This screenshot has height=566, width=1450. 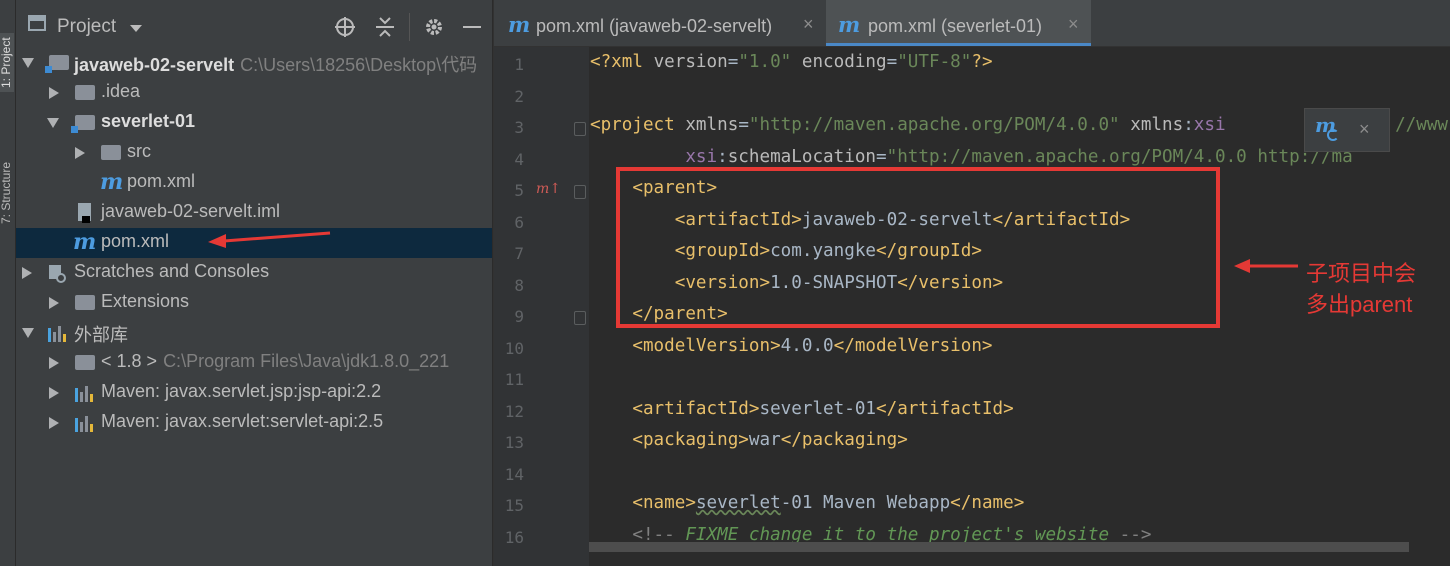 I want to click on tree-row-src: src, so click(x=254, y=153).